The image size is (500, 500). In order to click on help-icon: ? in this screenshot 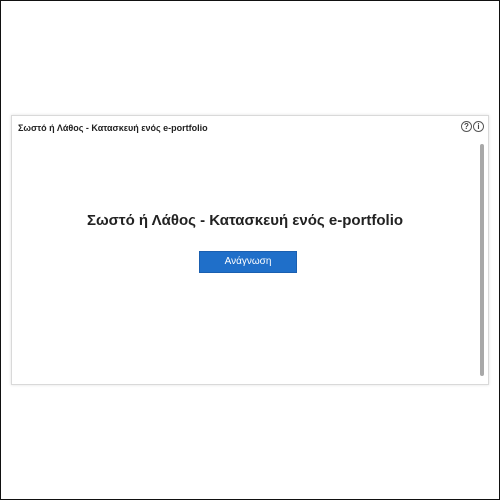, I will do `click(466, 126)`.